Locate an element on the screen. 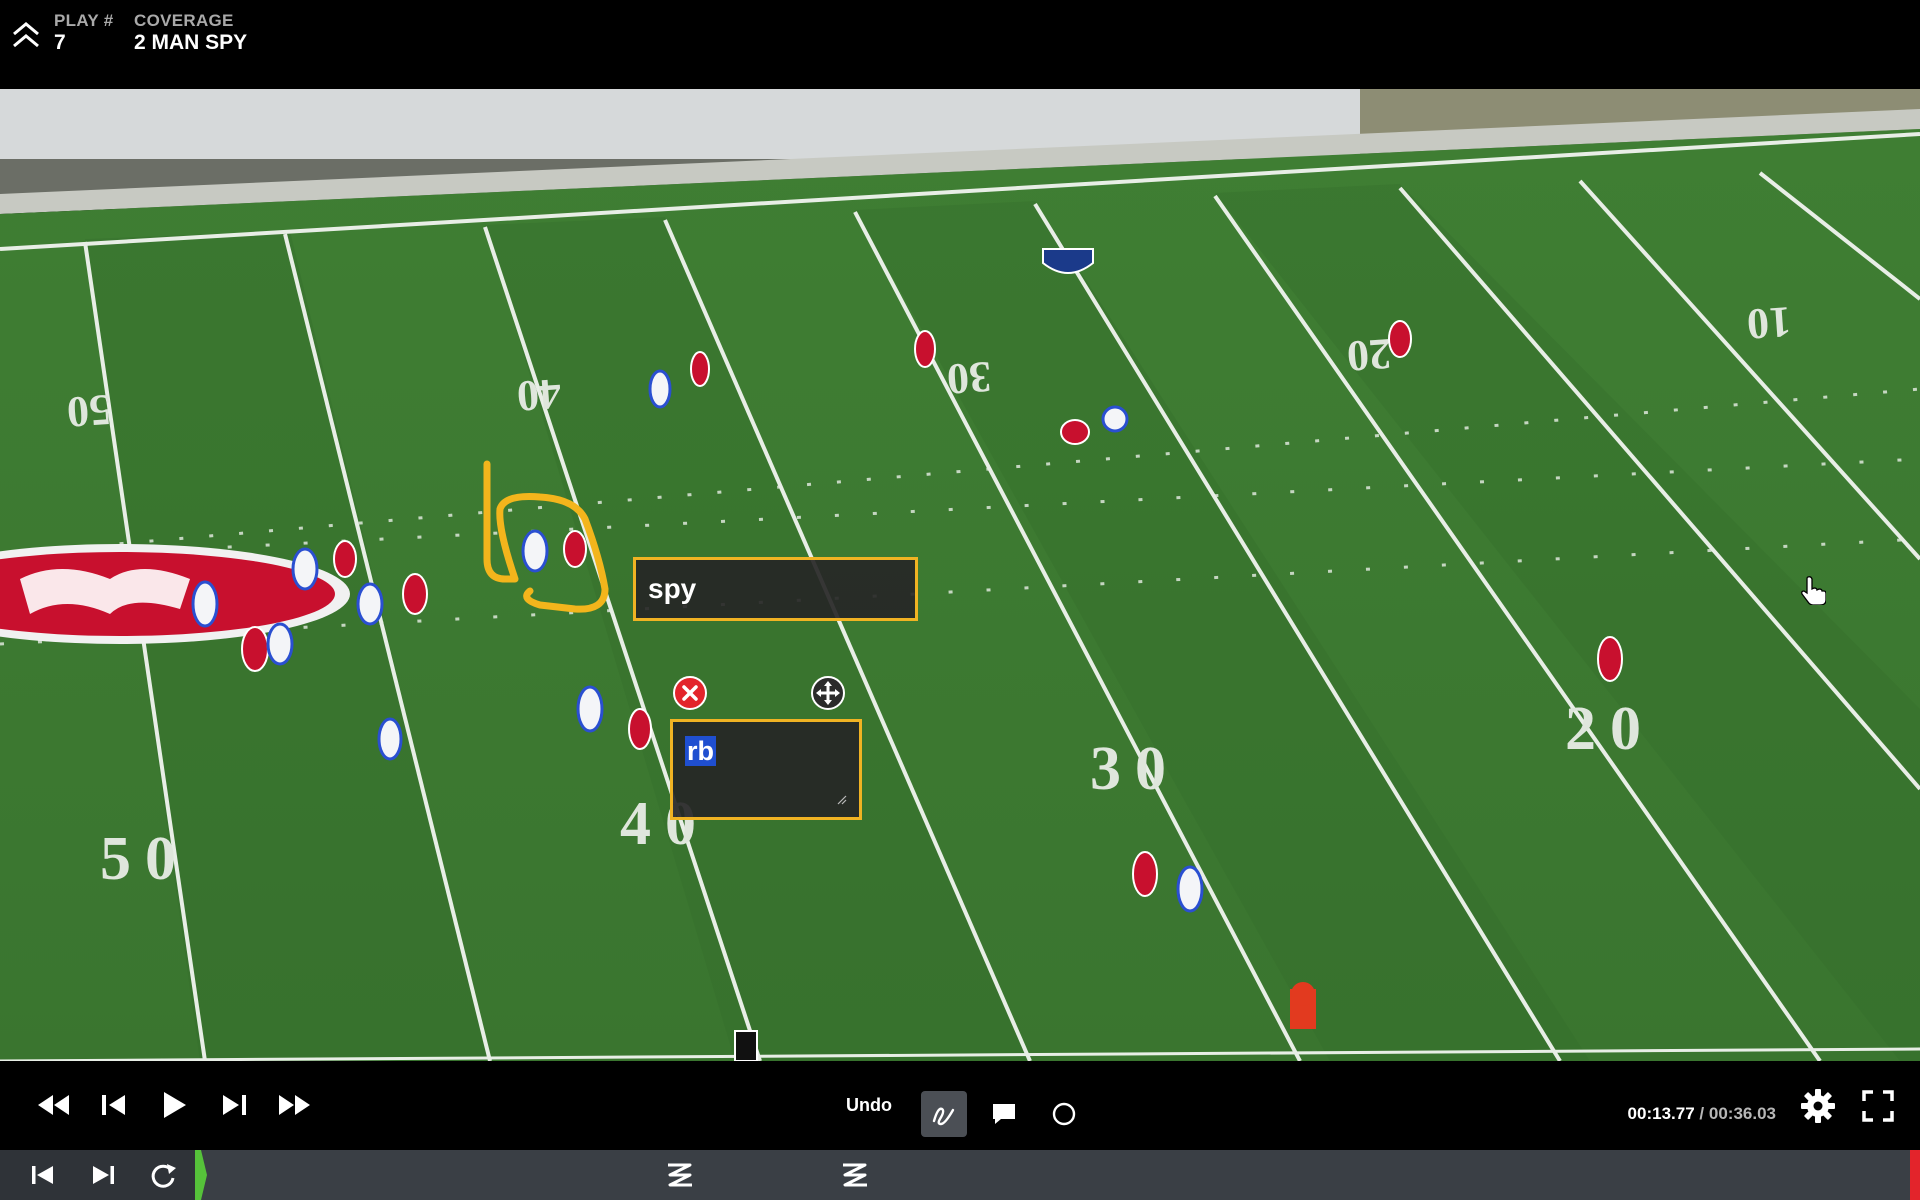  fast-forward-button is located at coordinates (294, 1105).